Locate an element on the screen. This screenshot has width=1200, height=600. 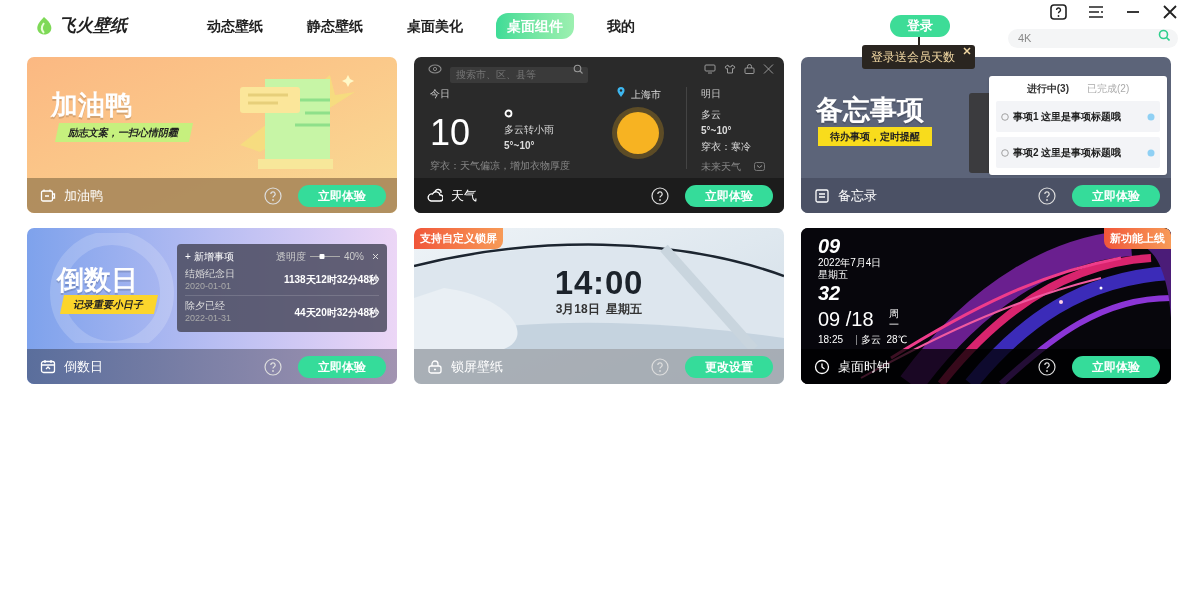
tagline-banner: 待办事项，定时提醒 is located at coordinates (875, 136).